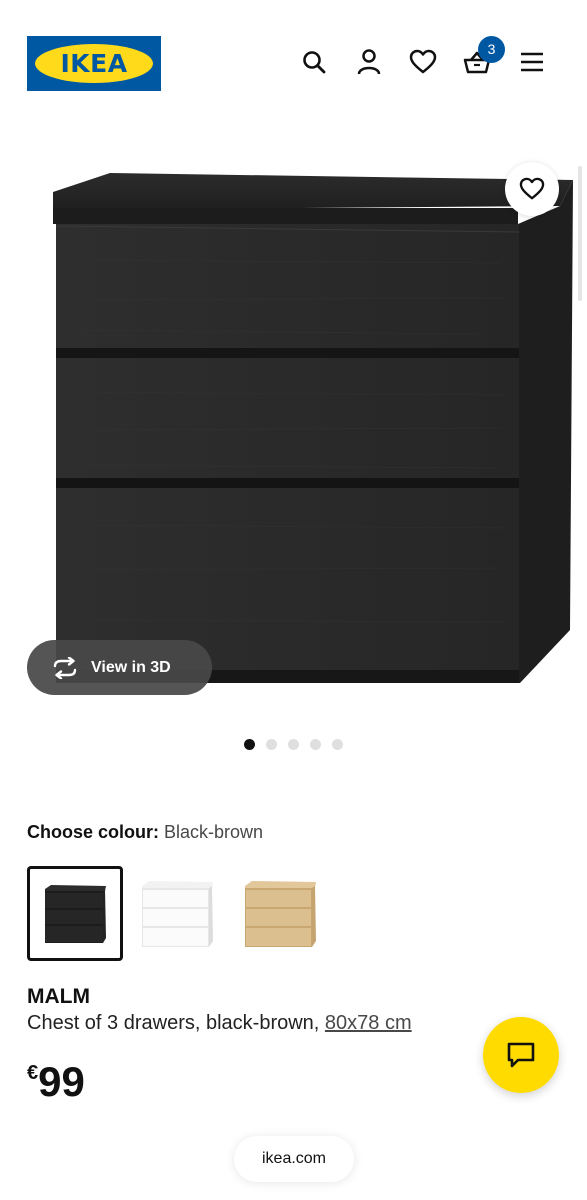 This screenshot has height=1200, width=587. What do you see at coordinates (131, 667) in the screenshot?
I see `view-in-3d-label: View in 3D` at bounding box center [131, 667].